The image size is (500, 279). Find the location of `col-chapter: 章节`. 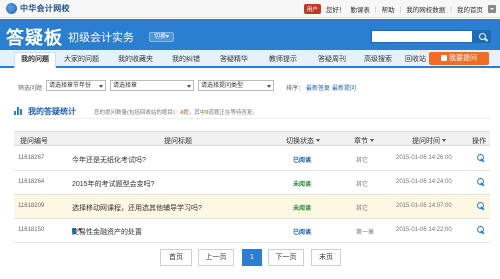

col-chapter: 章节 is located at coordinates (364, 141).